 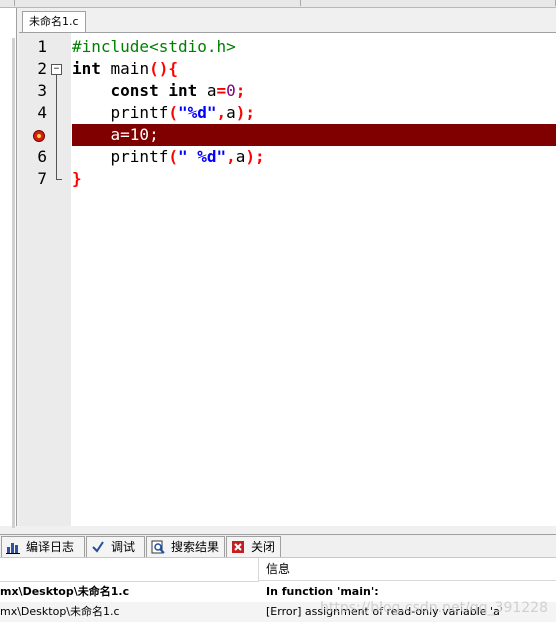 I want to click on bottom-tab-bar: 编译日志 调试 搜索结果 关闭, so click(x=278, y=546).